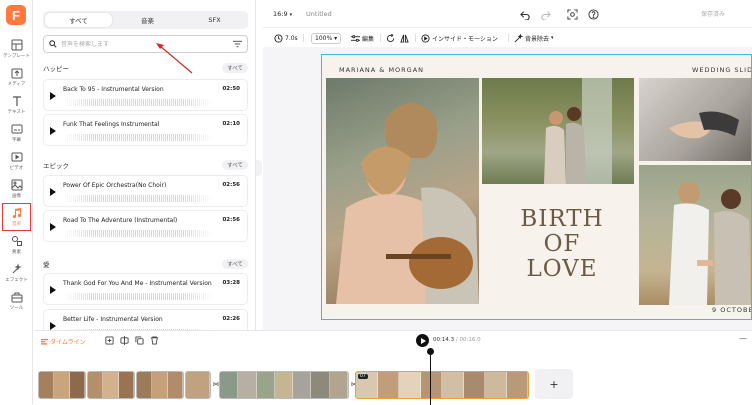 The image size is (752, 405). I want to click on rail-subtitles: 字幕, so click(16, 133).